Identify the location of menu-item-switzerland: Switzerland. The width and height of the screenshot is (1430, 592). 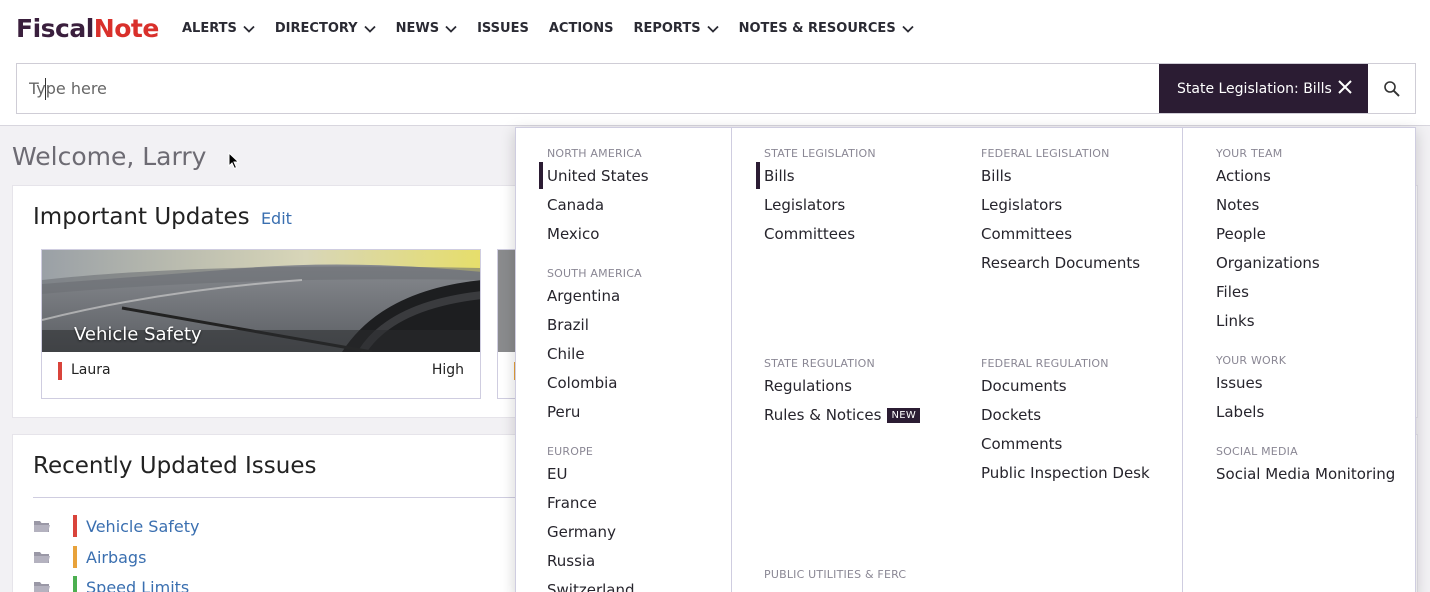
(591, 586).